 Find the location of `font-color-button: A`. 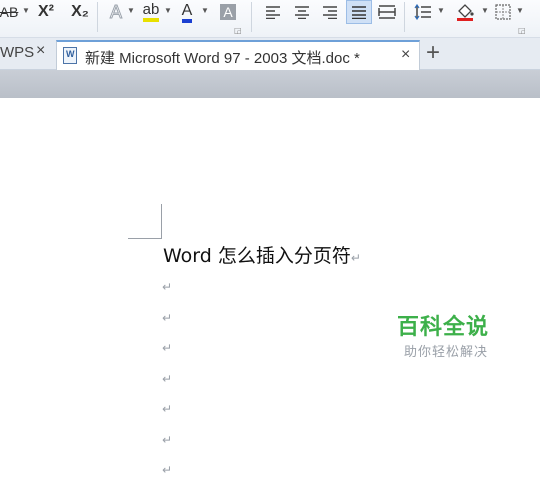

font-color-button: A is located at coordinates (187, 12).